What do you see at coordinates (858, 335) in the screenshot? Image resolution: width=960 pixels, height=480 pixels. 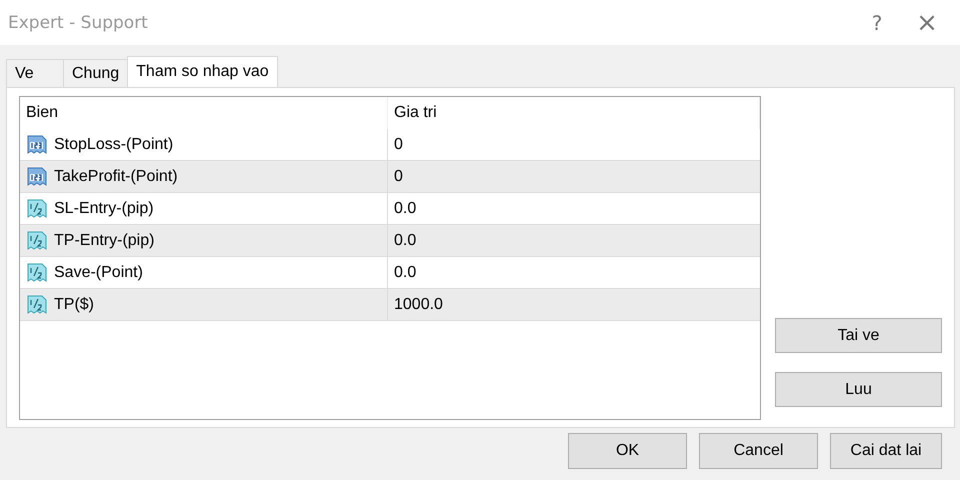 I see `action-button: Tai ve` at bounding box center [858, 335].